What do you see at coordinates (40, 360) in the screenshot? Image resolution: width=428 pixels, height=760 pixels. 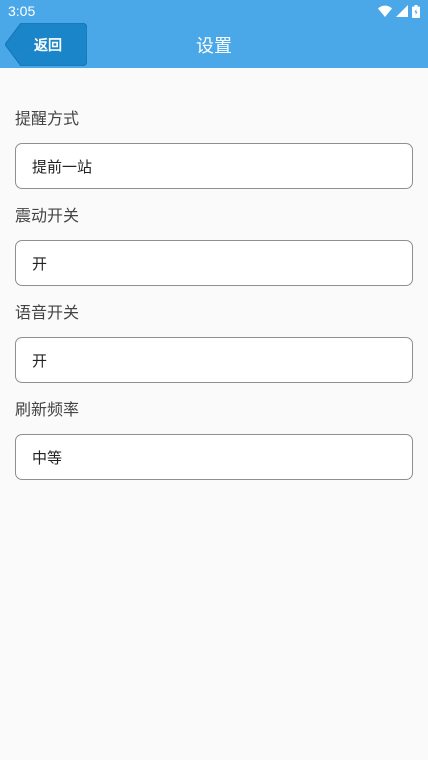 I see `voice-value: 开` at bounding box center [40, 360].